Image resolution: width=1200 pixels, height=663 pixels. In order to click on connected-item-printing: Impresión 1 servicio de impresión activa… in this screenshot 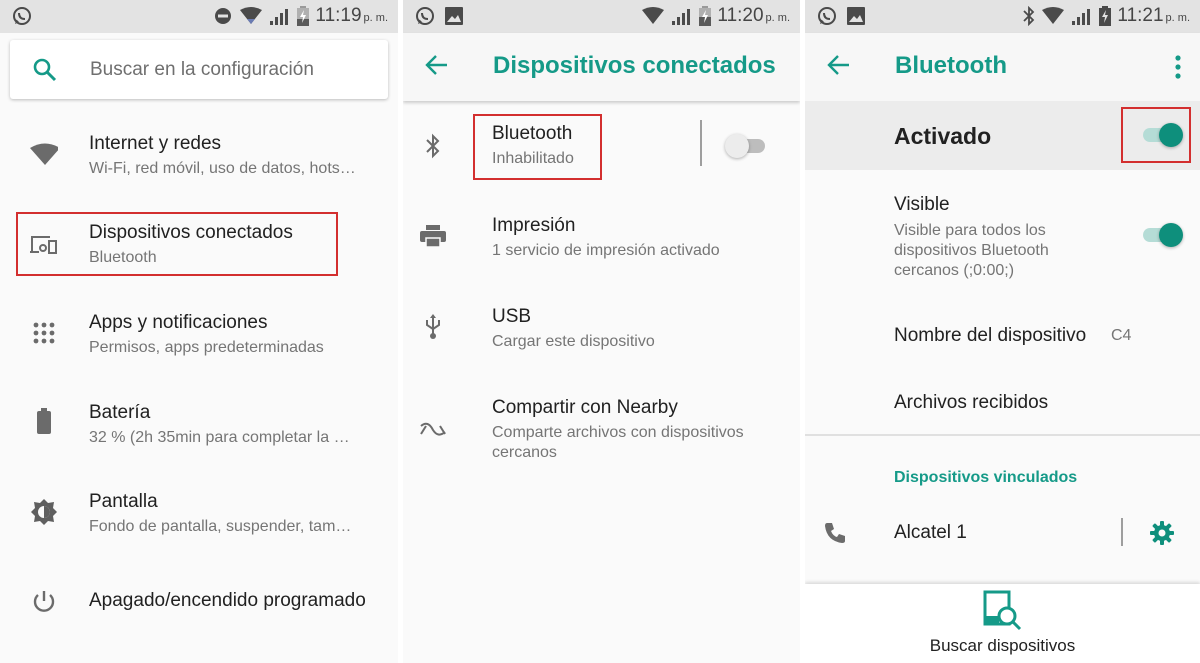, I will do `click(601, 240)`.